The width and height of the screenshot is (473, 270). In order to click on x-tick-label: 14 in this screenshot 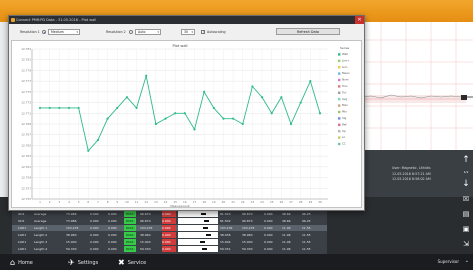, I will do `click(166, 202)`.